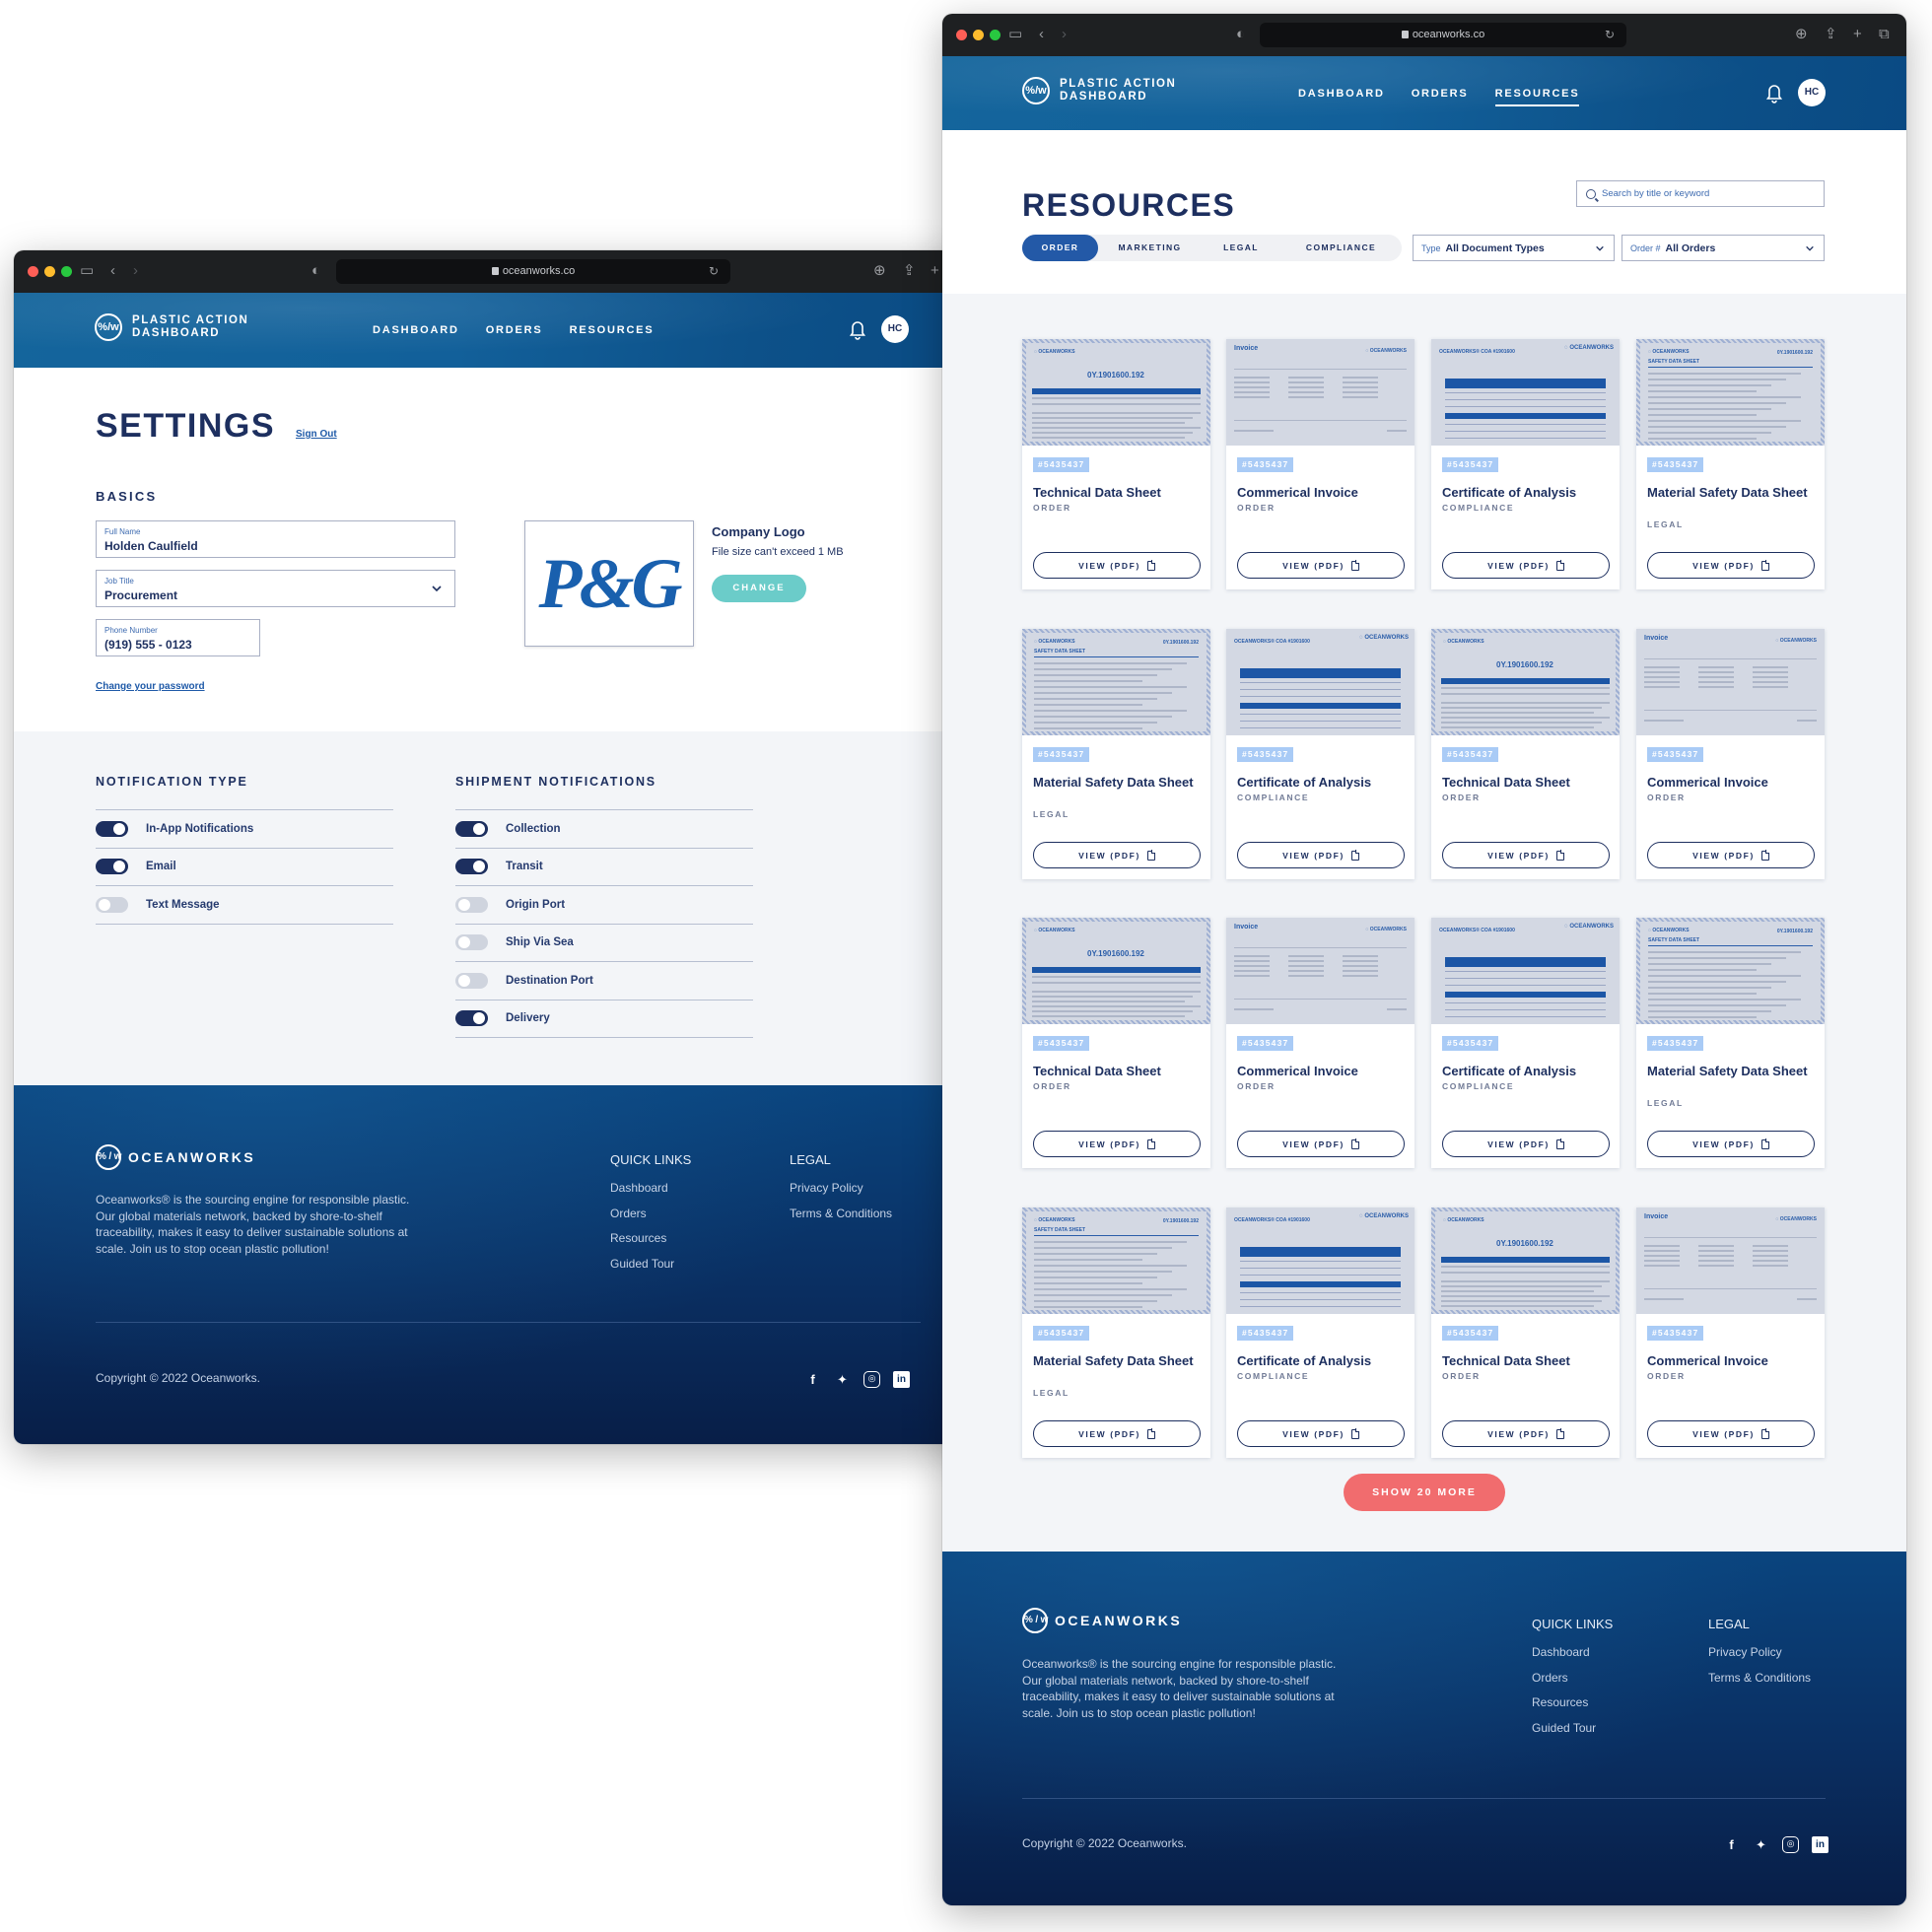  What do you see at coordinates (151, 687) in the screenshot?
I see `change-password-link: Change your password` at bounding box center [151, 687].